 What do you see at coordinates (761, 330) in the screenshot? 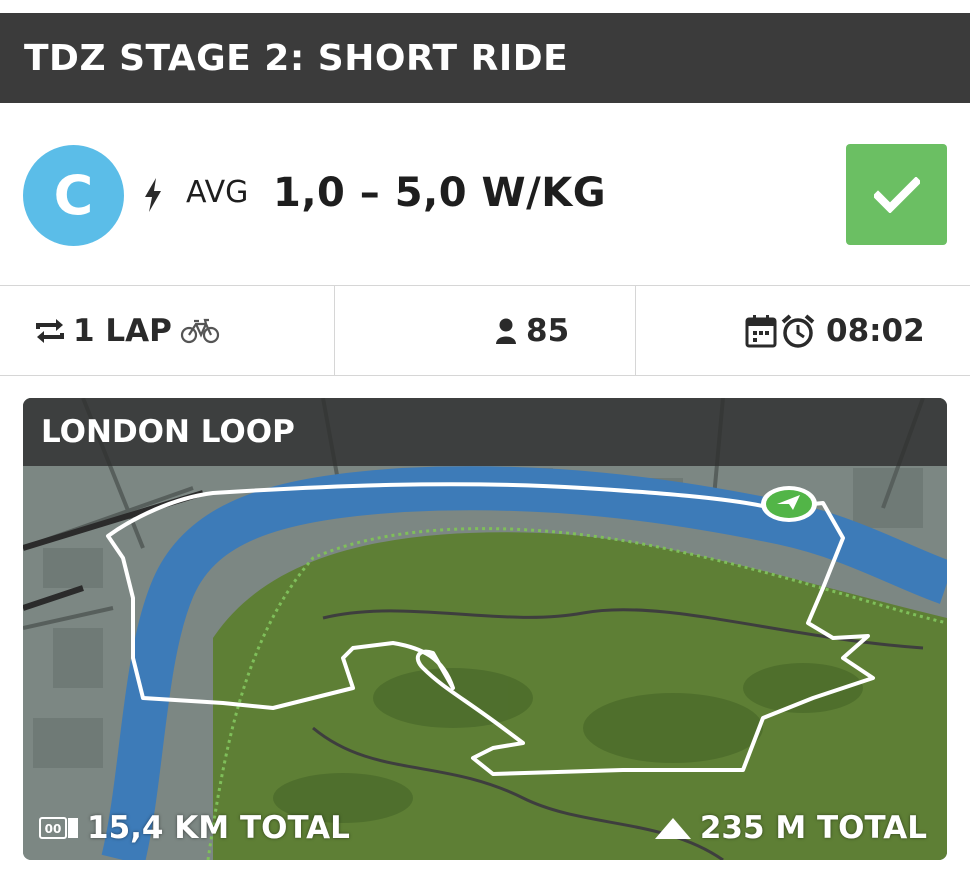
I see `calendar-icon` at bounding box center [761, 330].